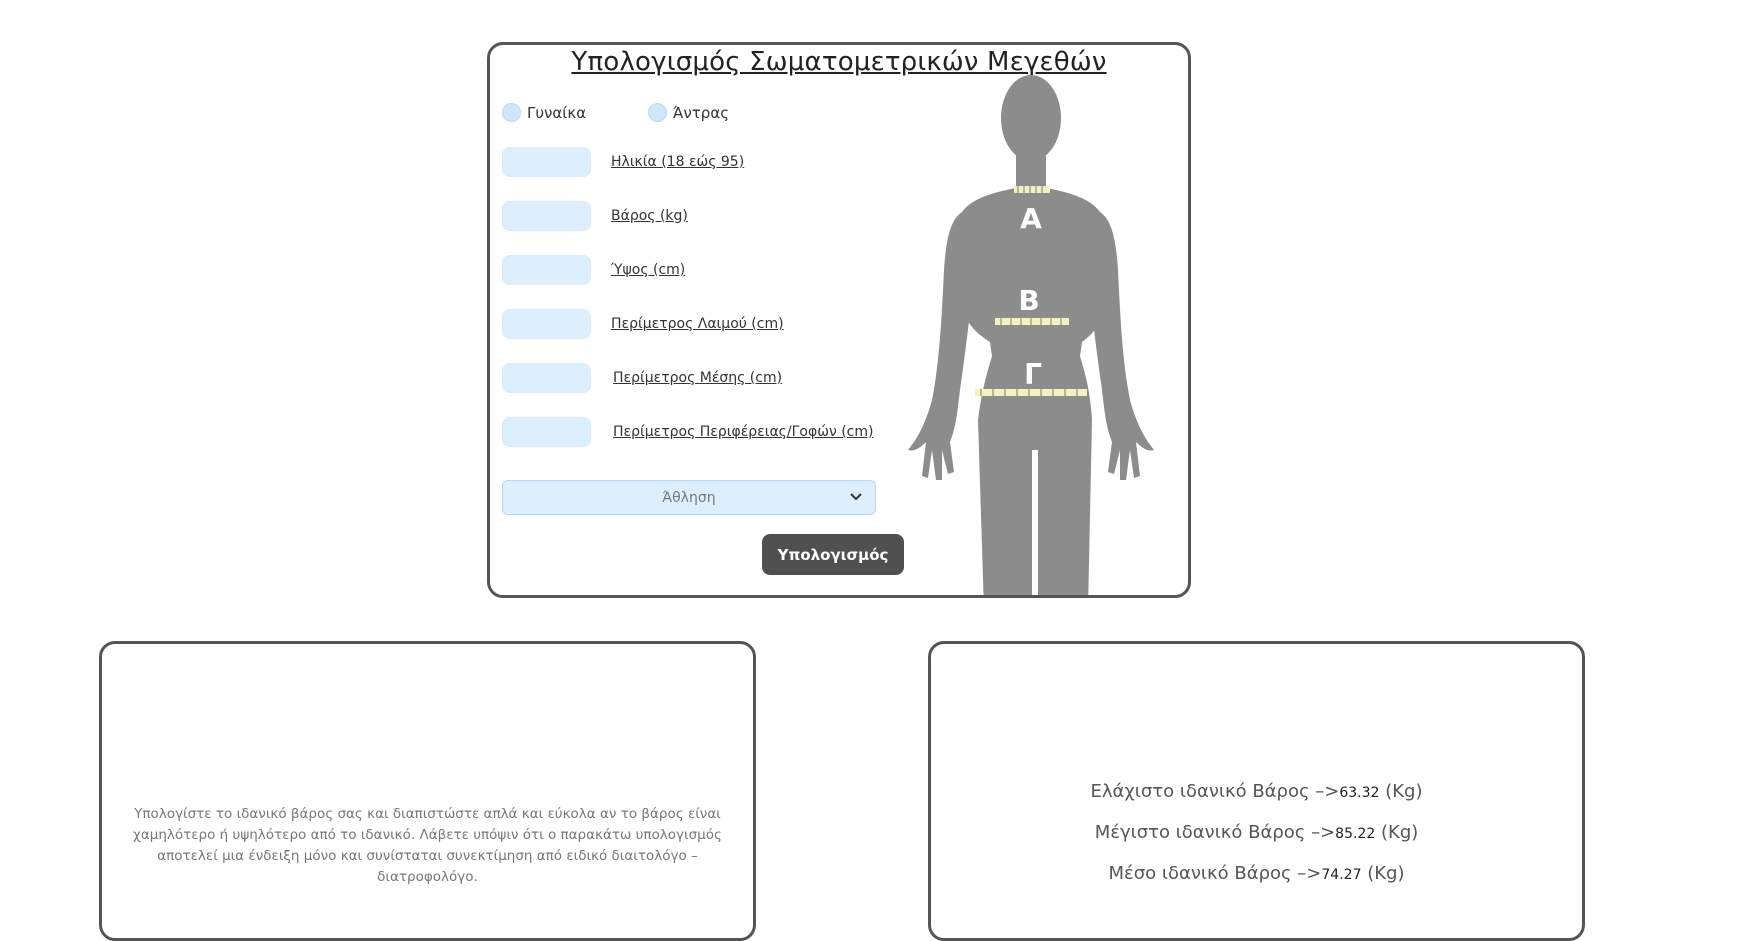  Describe the element at coordinates (546, 216) in the screenshot. I see `weight-input` at that location.